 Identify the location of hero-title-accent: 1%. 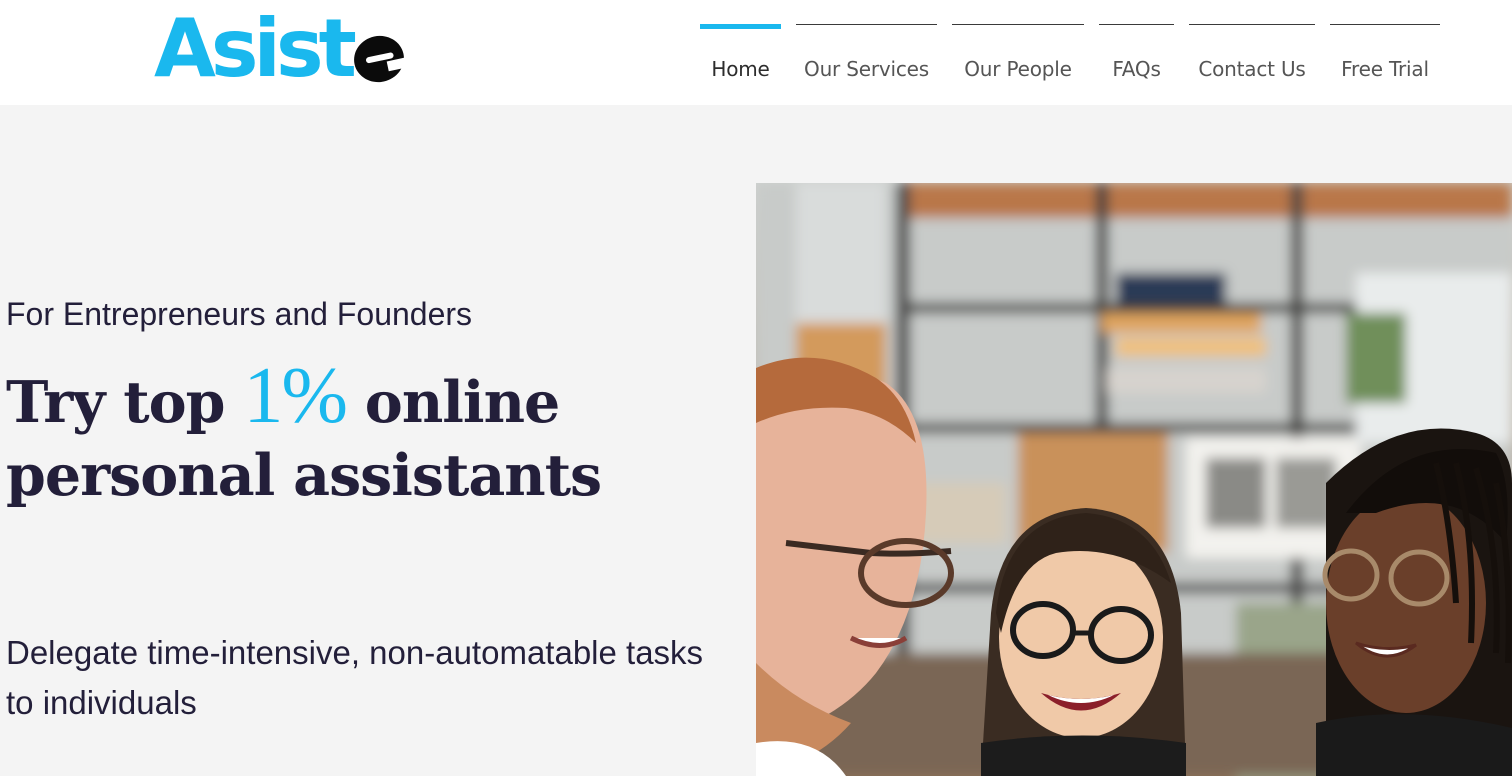
(295, 396).